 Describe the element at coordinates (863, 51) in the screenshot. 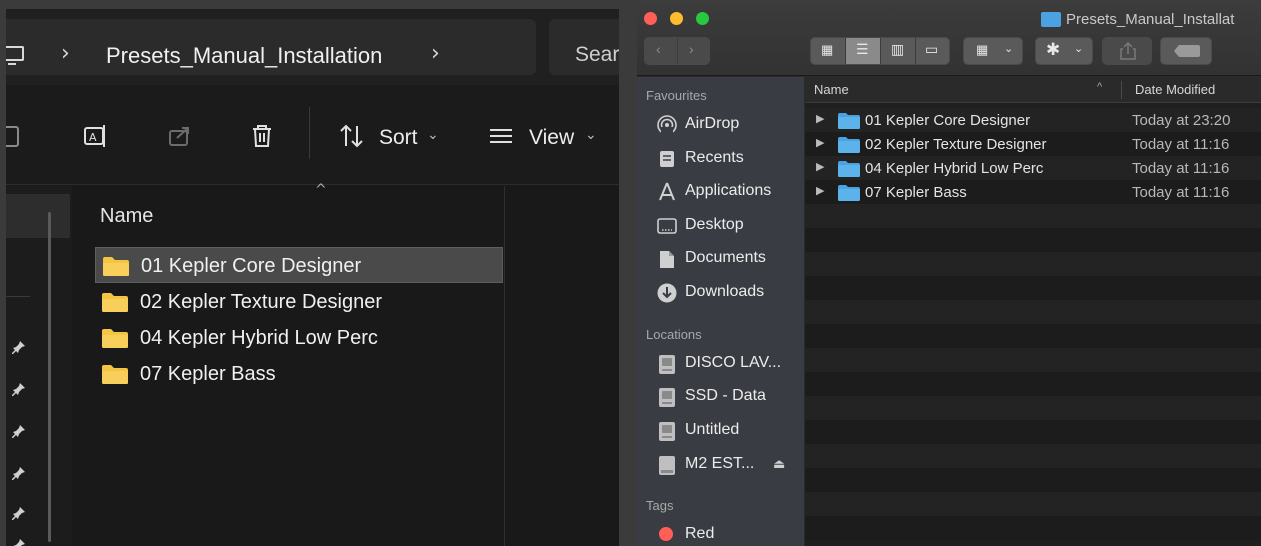

I see `list-view-button: ☰` at that location.